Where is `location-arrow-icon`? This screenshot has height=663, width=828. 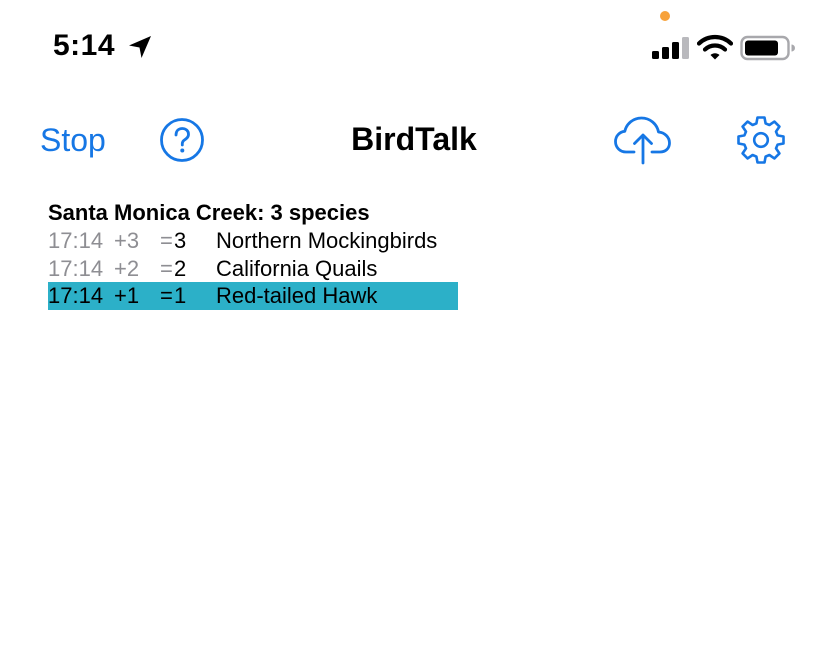 location-arrow-icon is located at coordinates (140, 47).